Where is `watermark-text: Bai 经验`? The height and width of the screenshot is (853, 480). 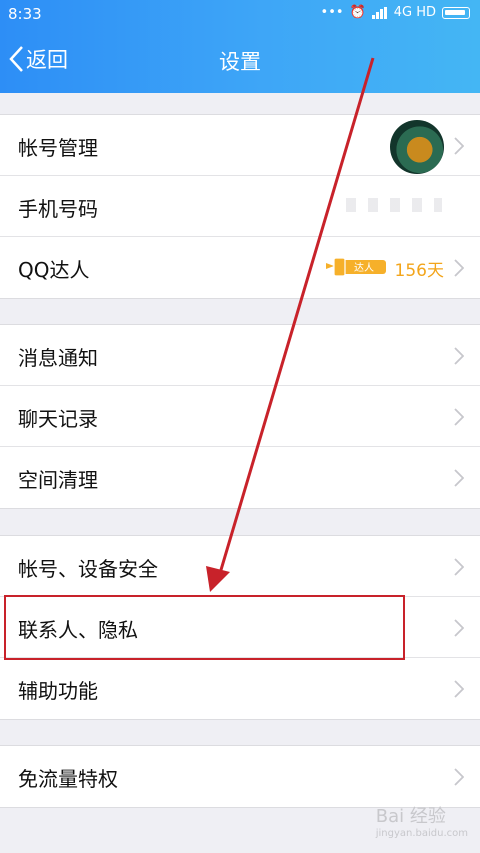 watermark-text: Bai 经验 is located at coordinates (410, 816).